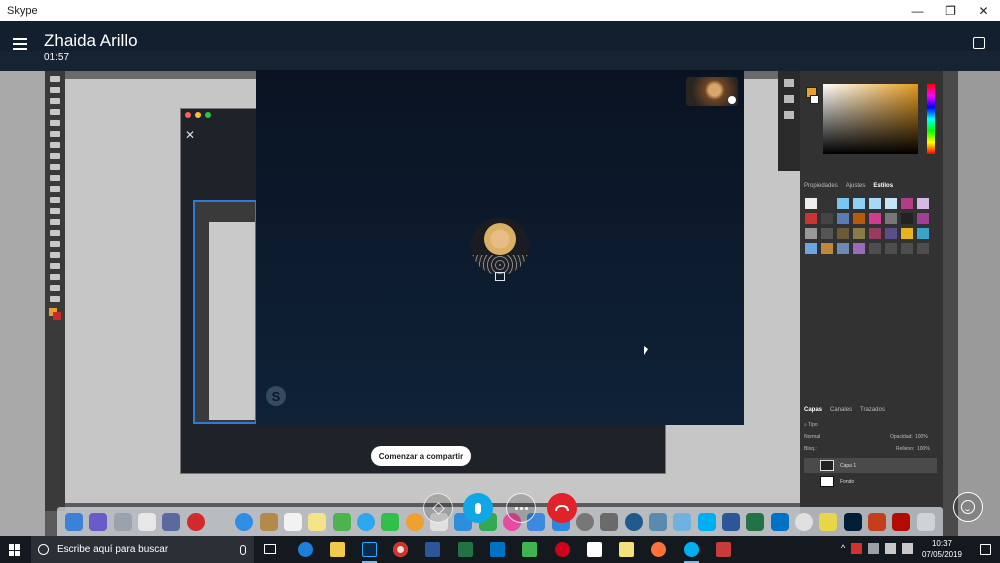  I want to click on skype-icon, so click(691, 549).